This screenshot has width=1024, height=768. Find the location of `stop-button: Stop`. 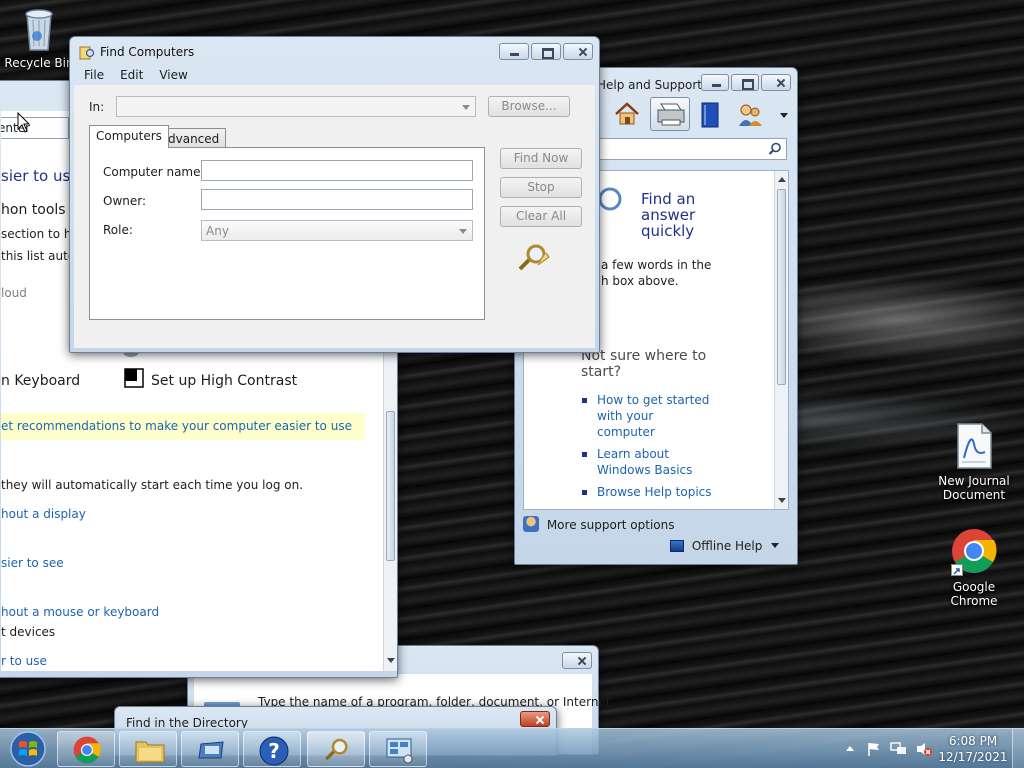

stop-button: Stop is located at coordinates (541, 187).